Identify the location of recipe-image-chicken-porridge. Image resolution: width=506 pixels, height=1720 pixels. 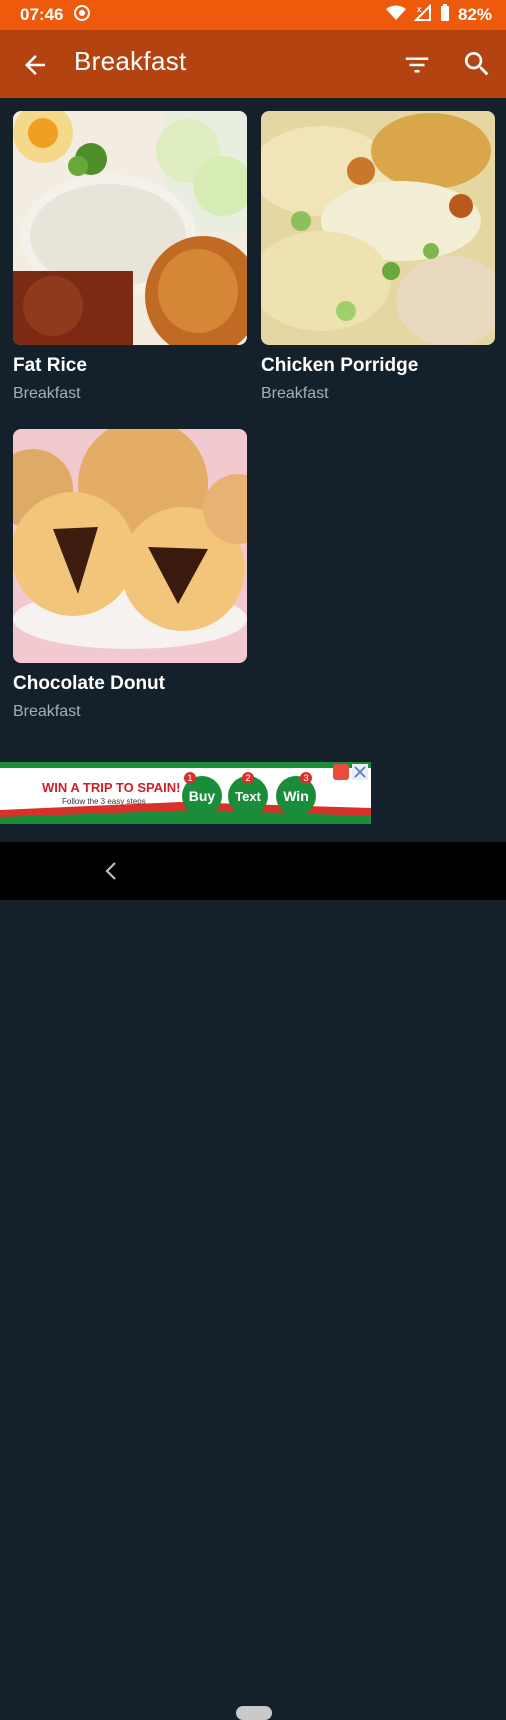
(378, 228).